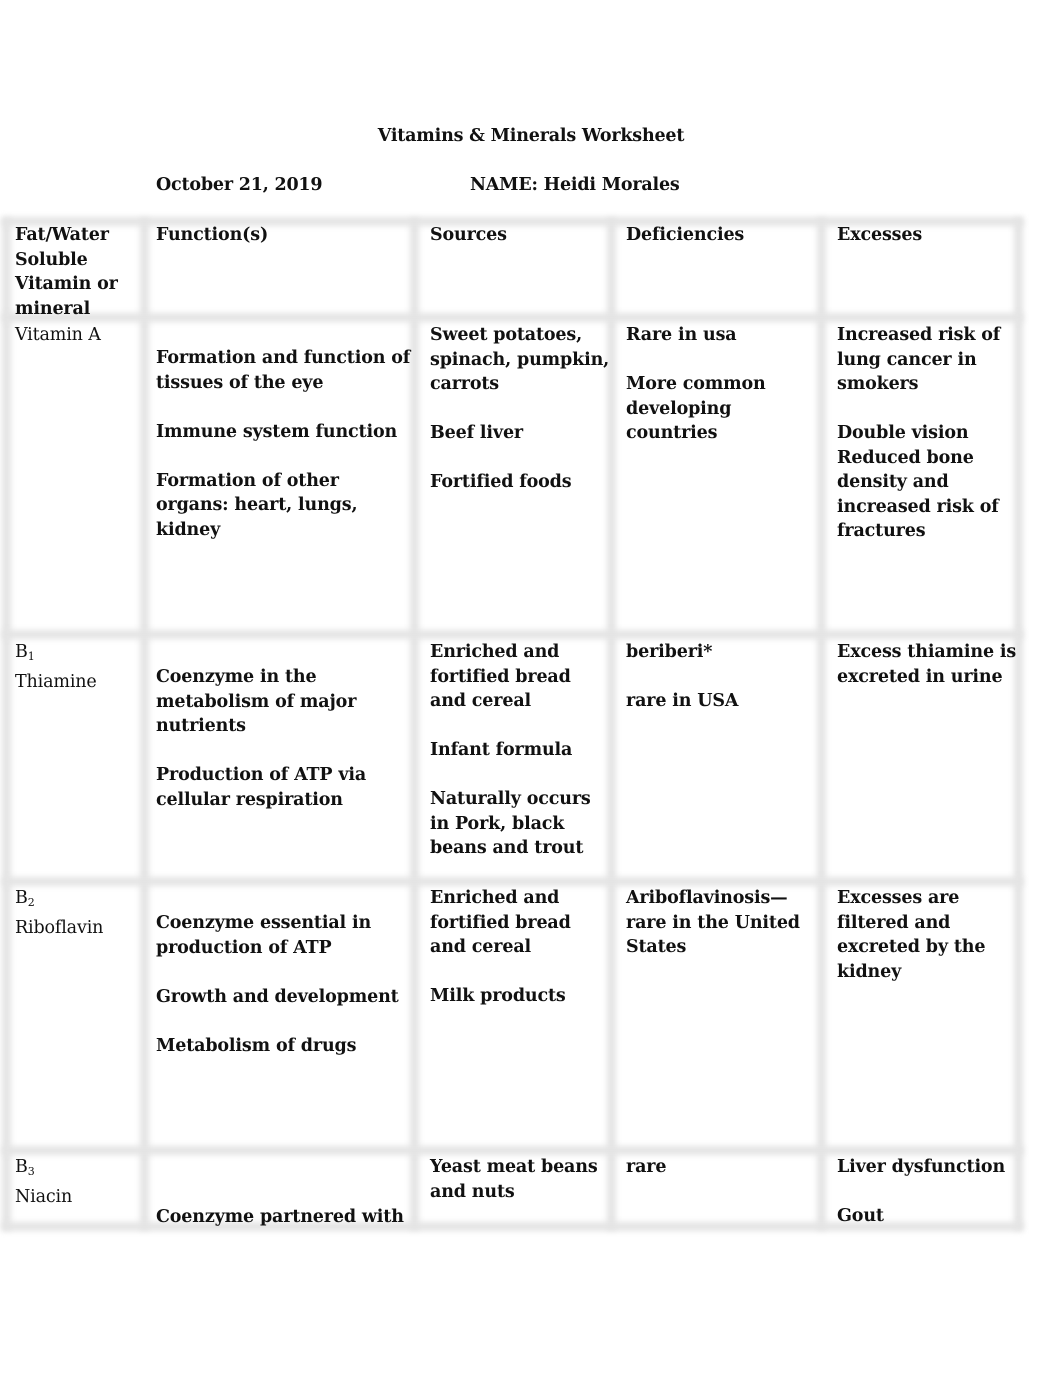 The height and width of the screenshot is (1377, 1062). What do you see at coordinates (44, 1196) in the screenshot?
I see `vitamin-name: Niacin` at bounding box center [44, 1196].